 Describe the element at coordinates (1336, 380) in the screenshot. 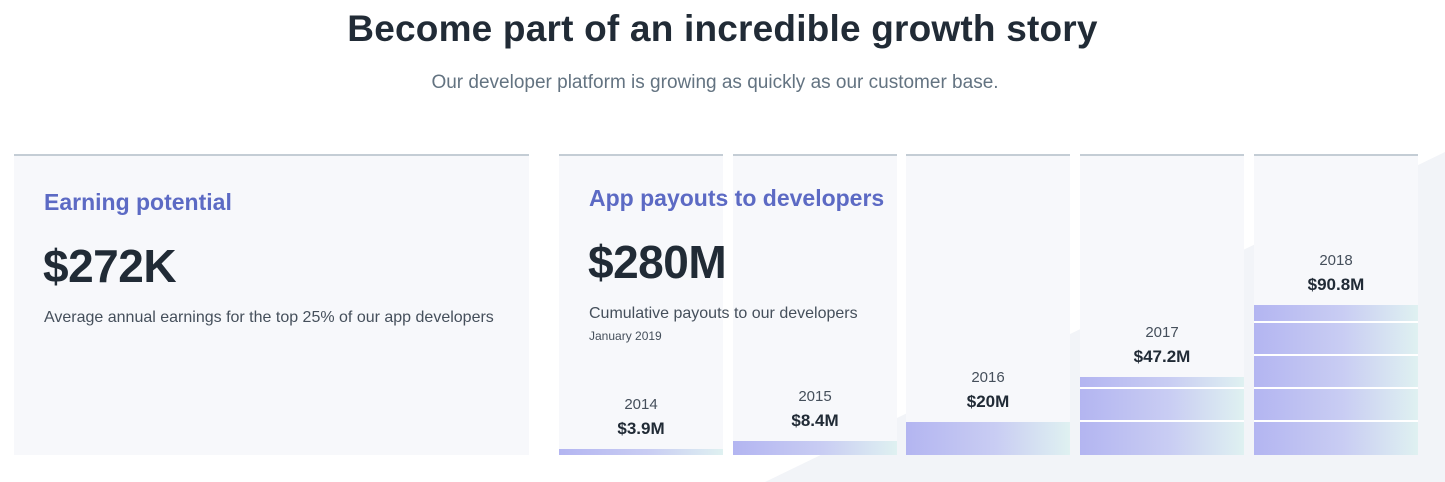

I see `payout-bar-2018` at that location.